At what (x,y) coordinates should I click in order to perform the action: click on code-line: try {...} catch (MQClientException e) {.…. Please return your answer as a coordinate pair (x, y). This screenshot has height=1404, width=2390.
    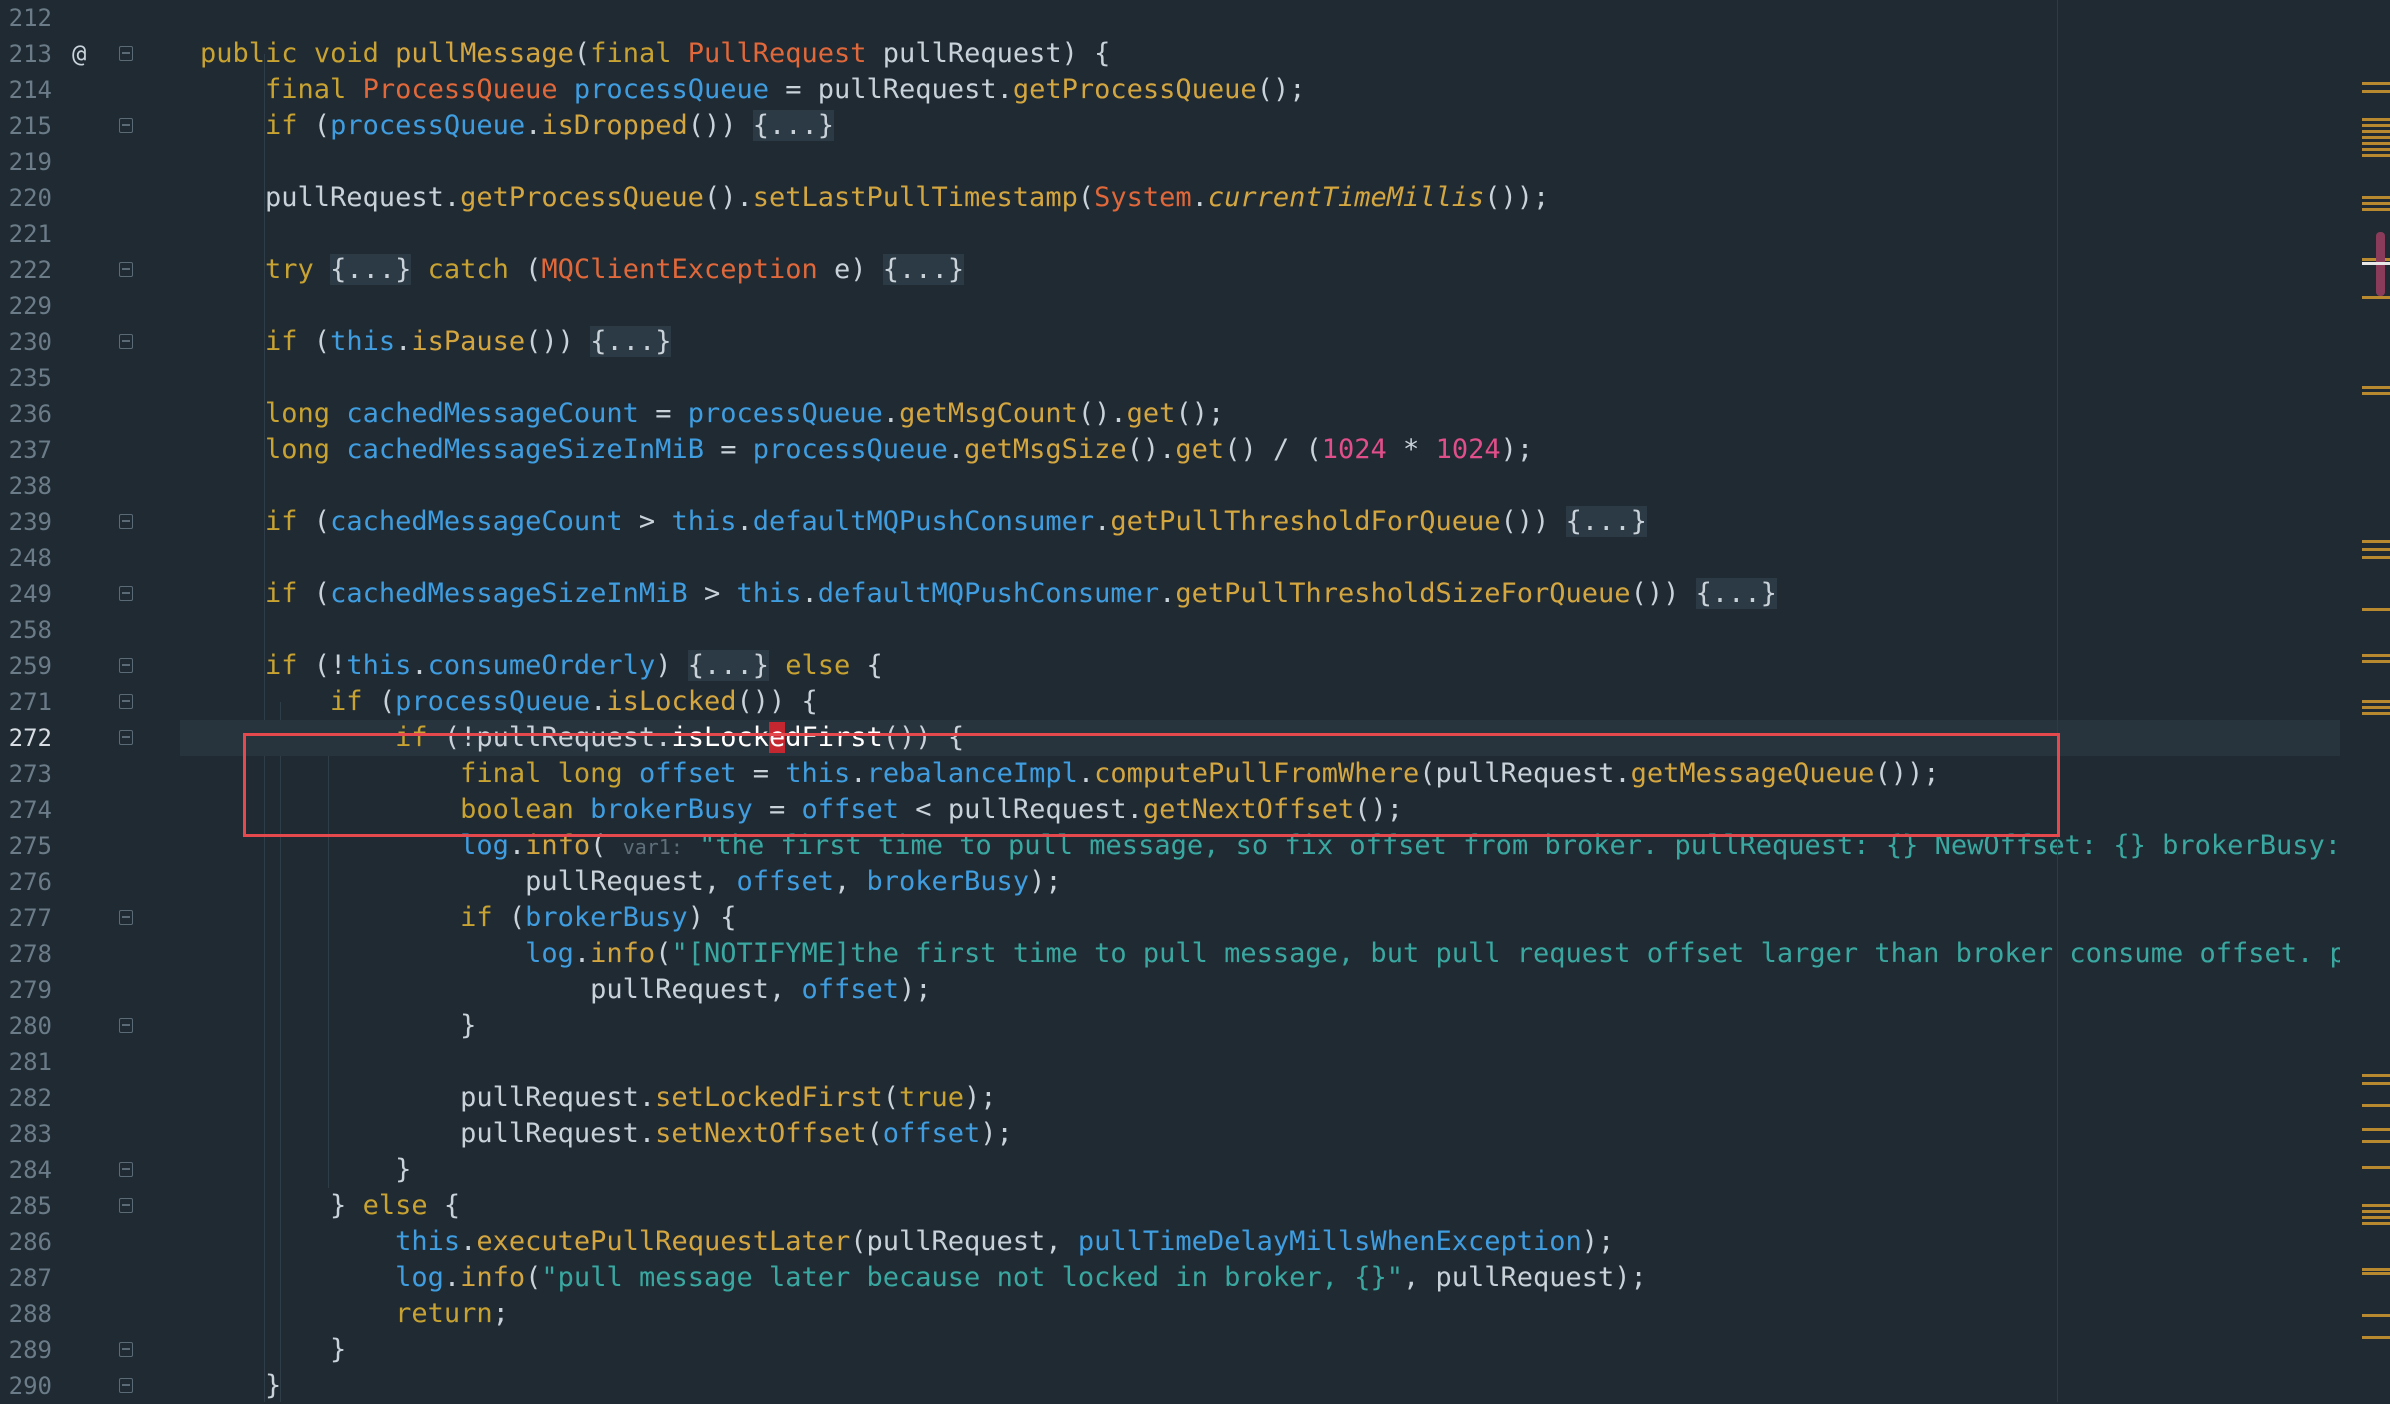
    Looking at the image, I should click on (1260, 270).